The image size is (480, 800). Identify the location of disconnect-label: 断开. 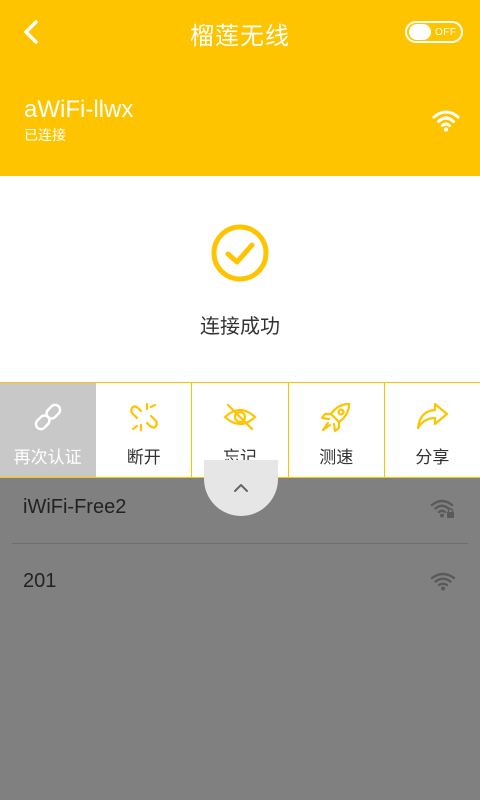
(143, 458).